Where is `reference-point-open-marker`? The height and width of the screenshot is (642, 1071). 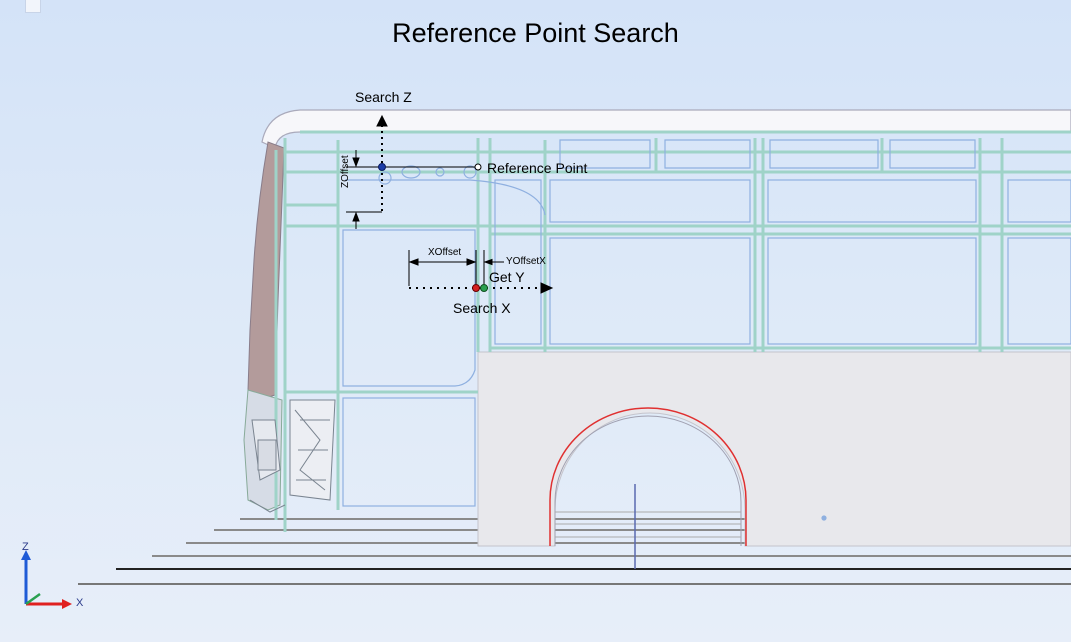 reference-point-open-marker is located at coordinates (478, 167).